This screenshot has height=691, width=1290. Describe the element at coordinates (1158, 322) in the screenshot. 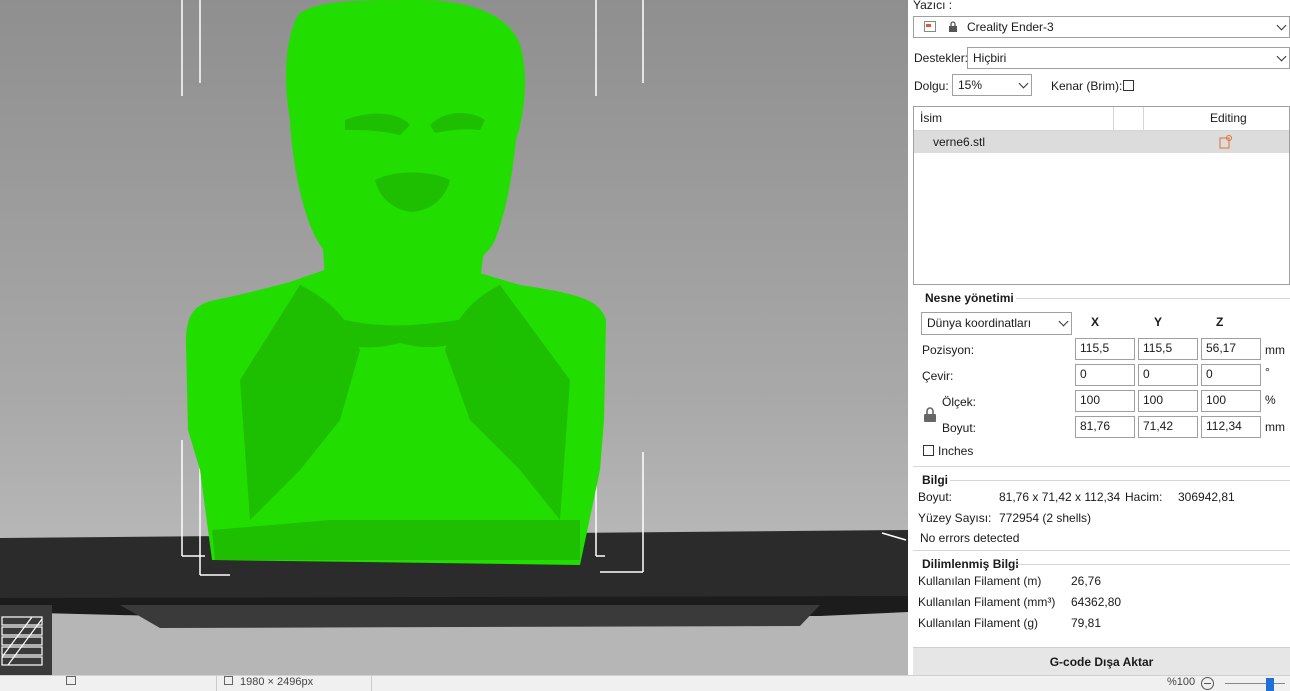

I see `axis-y-label: Y` at that location.